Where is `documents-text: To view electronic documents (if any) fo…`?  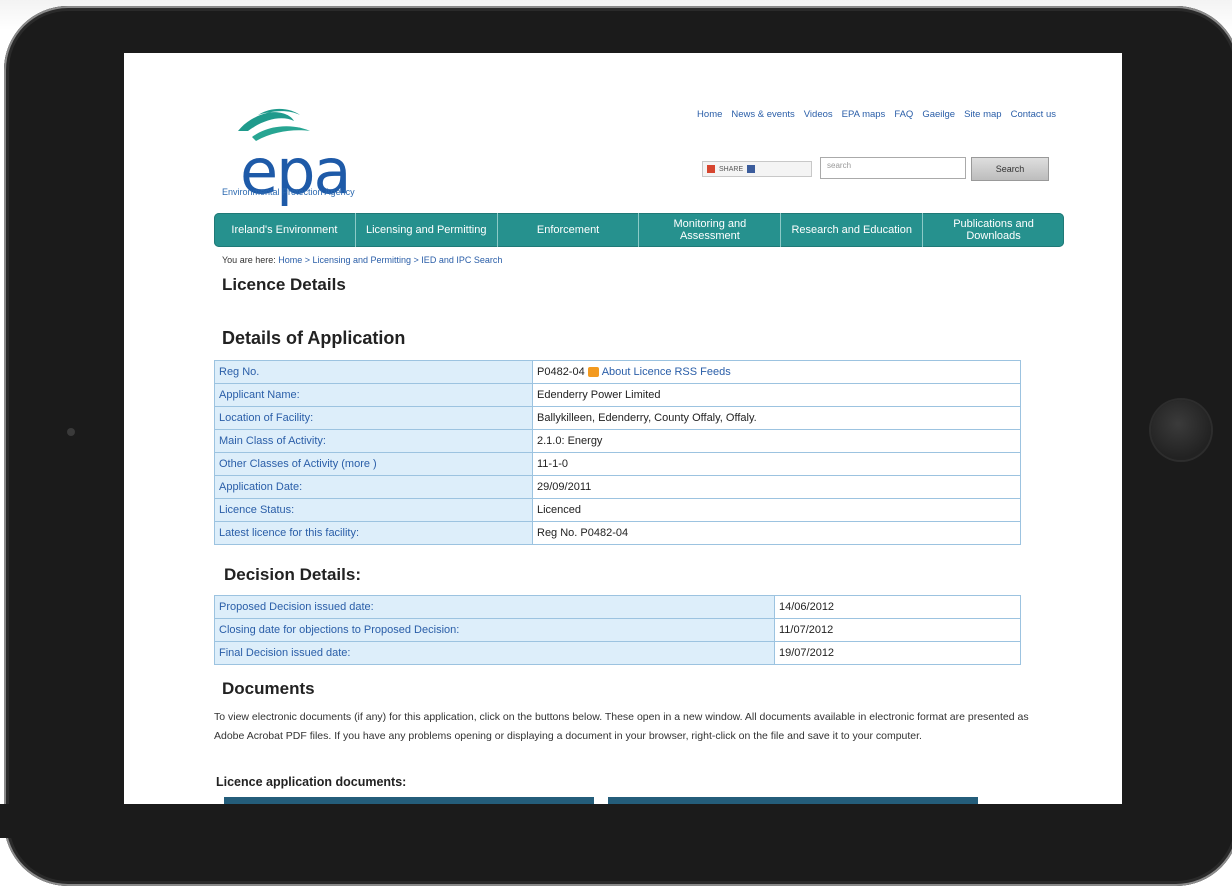 documents-text: To view electronic documents (if any) fo… is located at coordinates (621, 726).